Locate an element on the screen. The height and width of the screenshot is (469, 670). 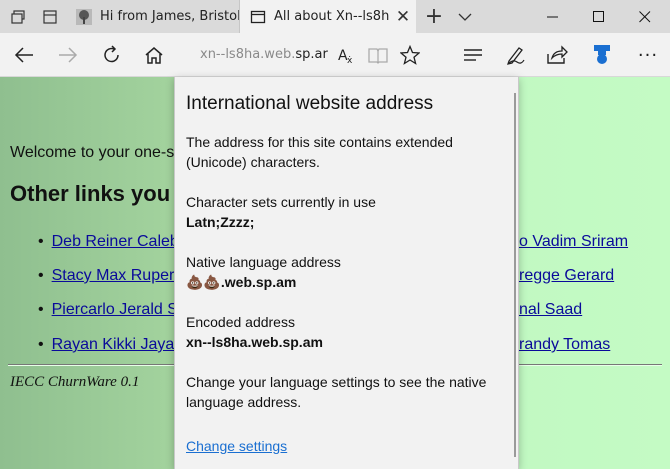
tab-actions-icon is located at coordinates (50, 16).